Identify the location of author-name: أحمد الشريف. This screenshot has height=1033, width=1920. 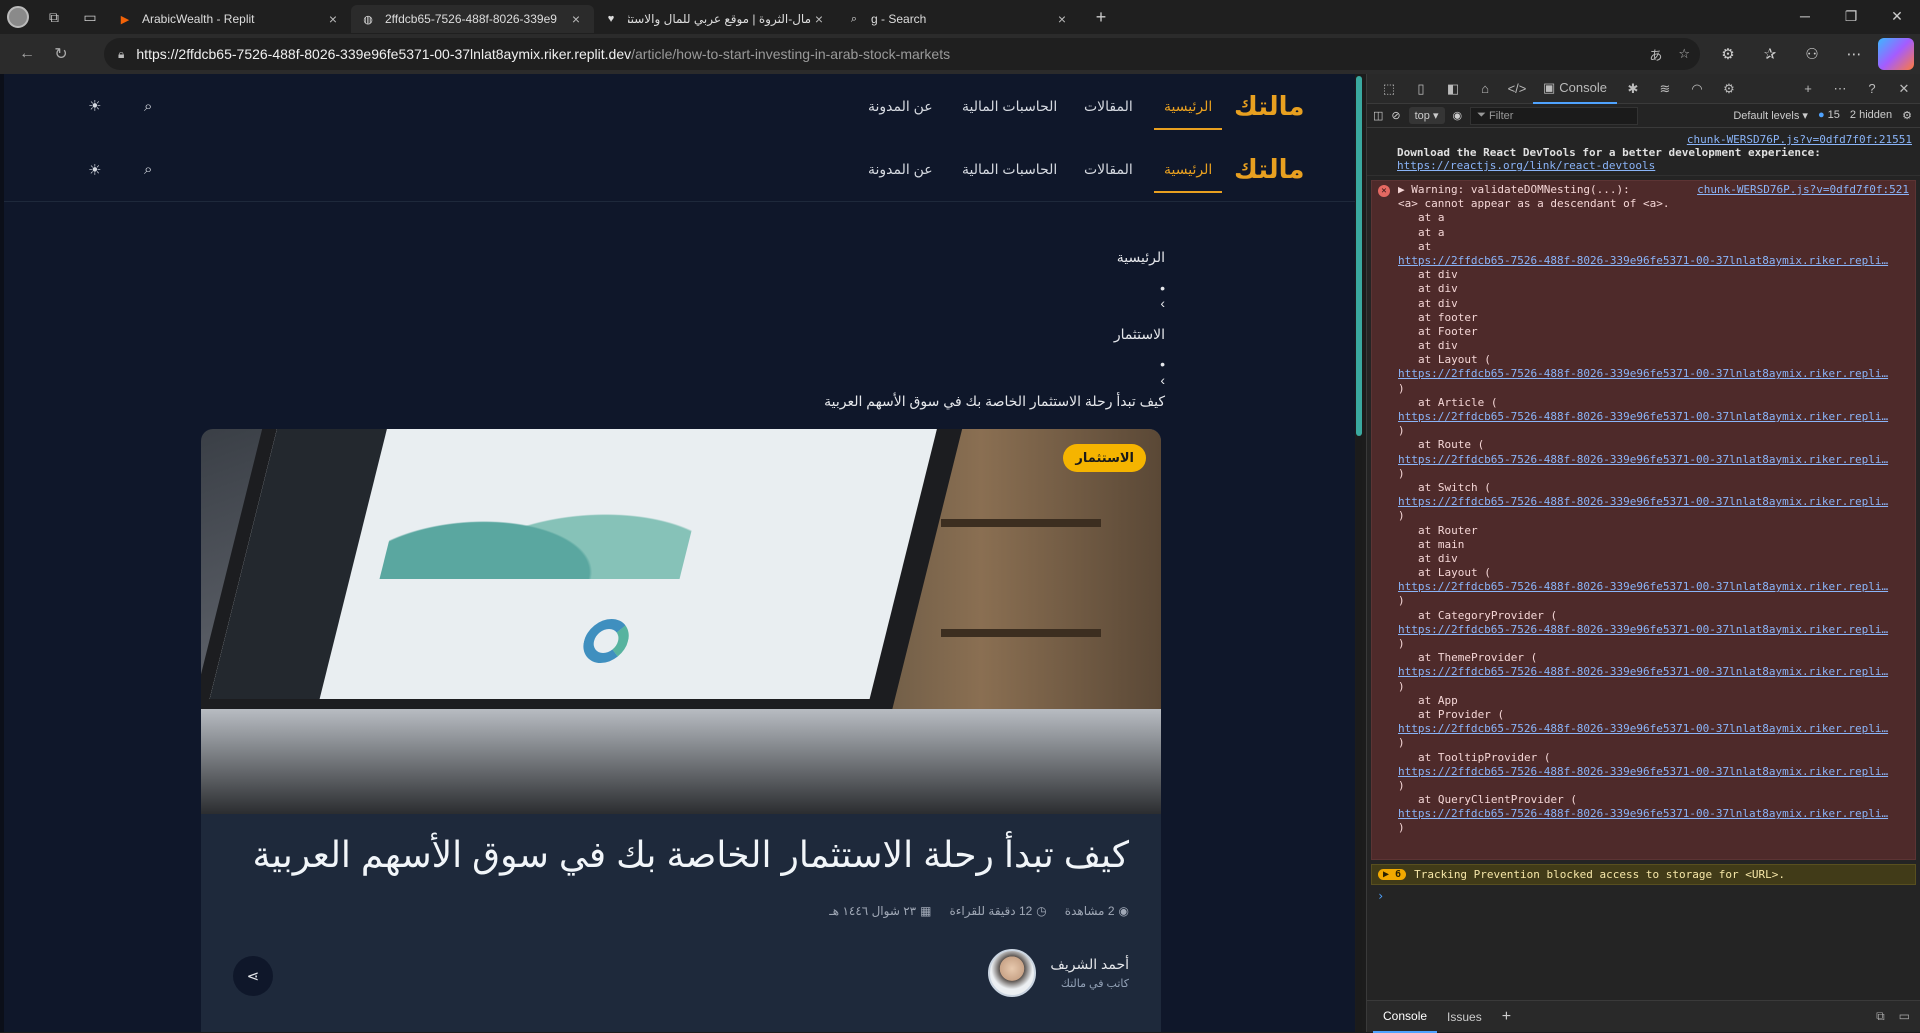
(1089, 964).